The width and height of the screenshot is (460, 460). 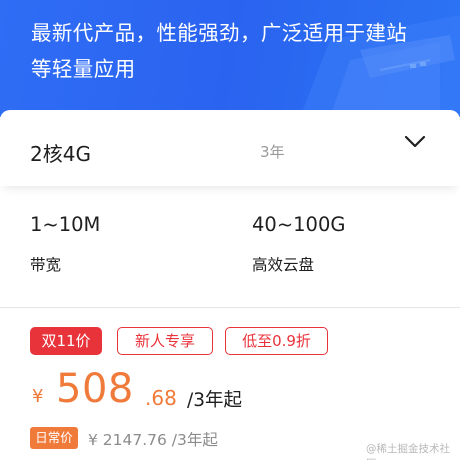 What do you see at coordinates (283, 265) in the screenshot?
I see `disk-label: 高效云盘` at bounding box center [283, 265].